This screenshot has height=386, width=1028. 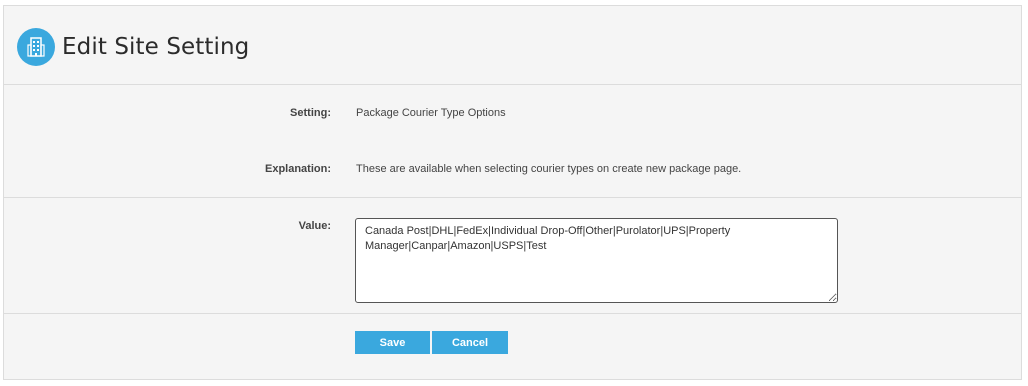 I want to click on building-icon, so click(x=36, y=47).